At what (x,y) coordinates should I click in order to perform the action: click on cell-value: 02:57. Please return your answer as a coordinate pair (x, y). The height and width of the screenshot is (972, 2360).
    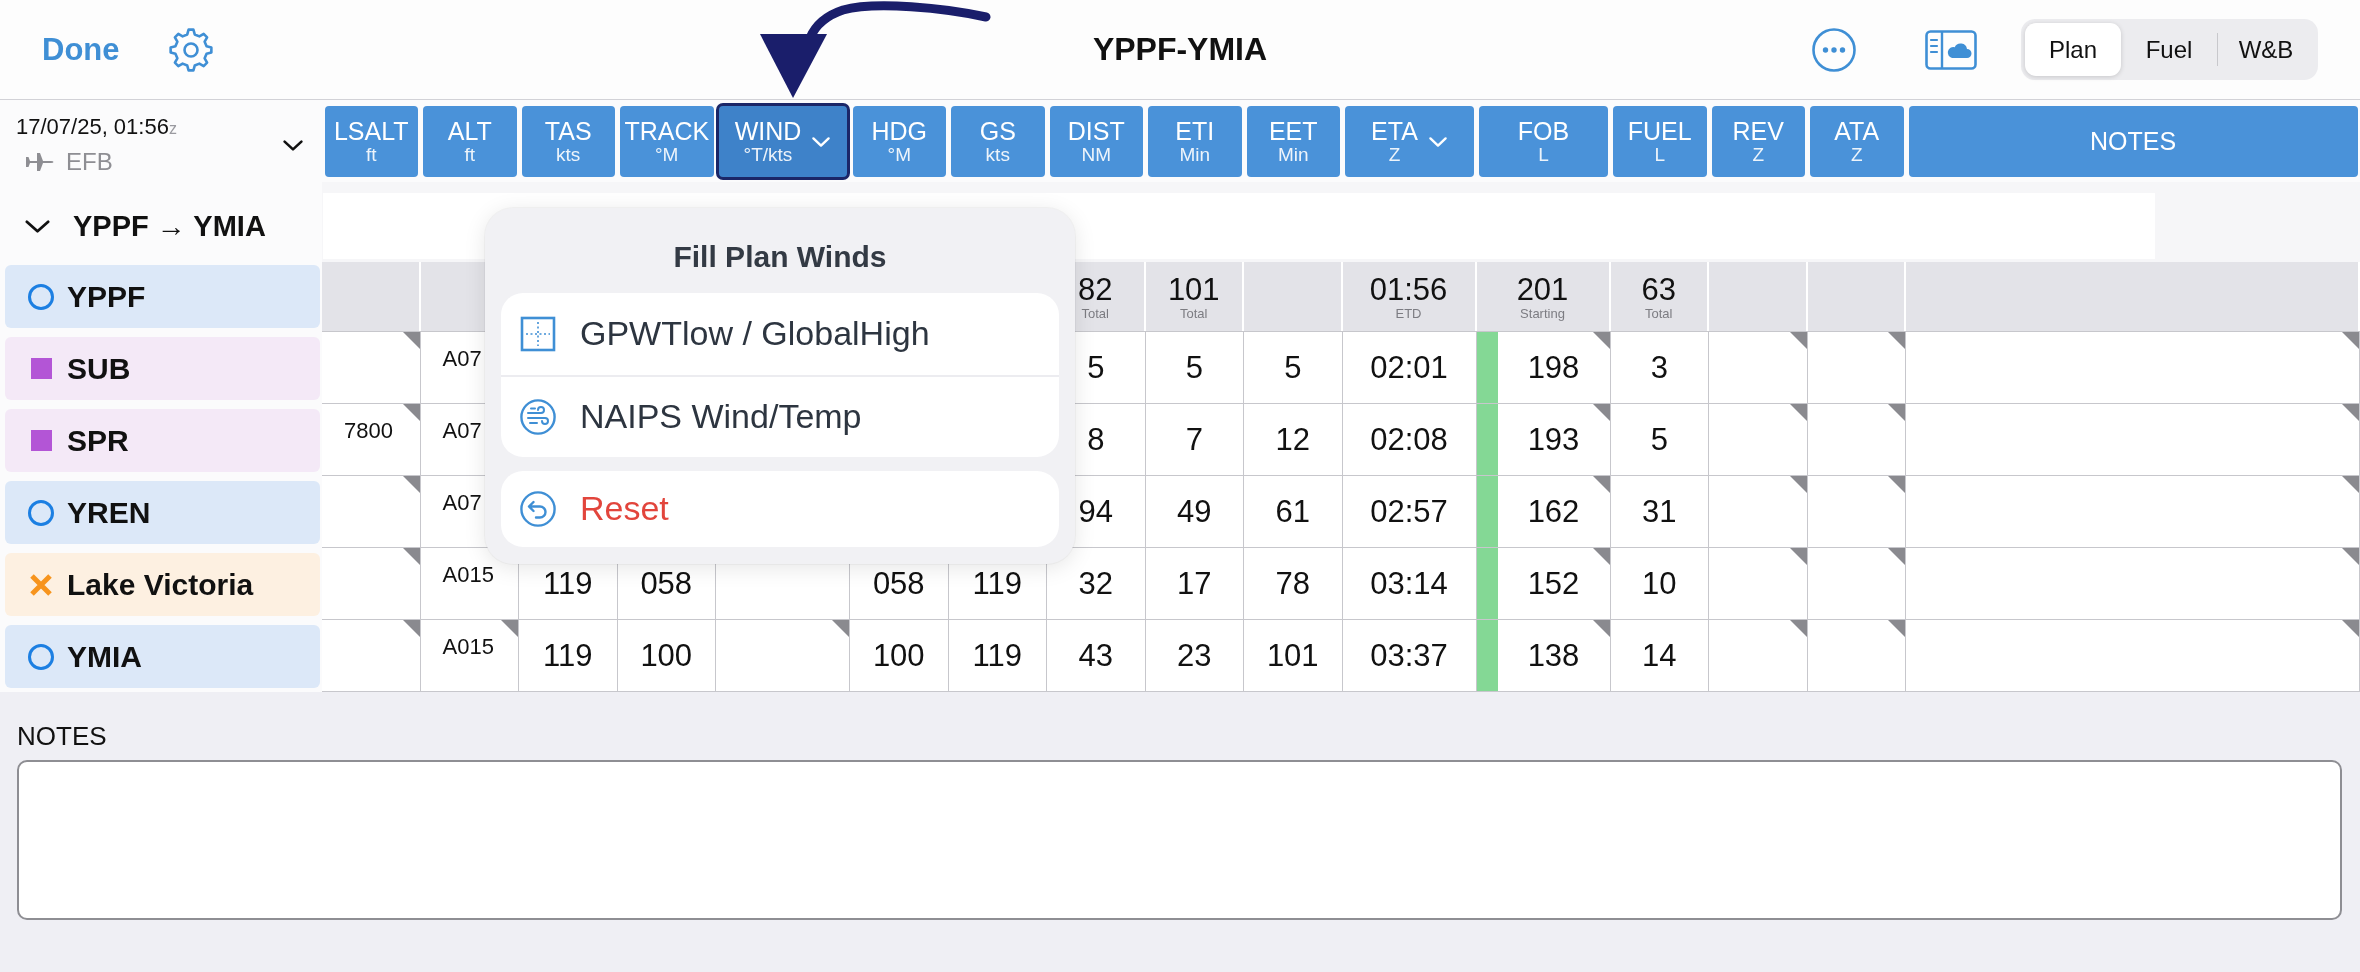
    Looking at the image, I should click on (1409, 511).